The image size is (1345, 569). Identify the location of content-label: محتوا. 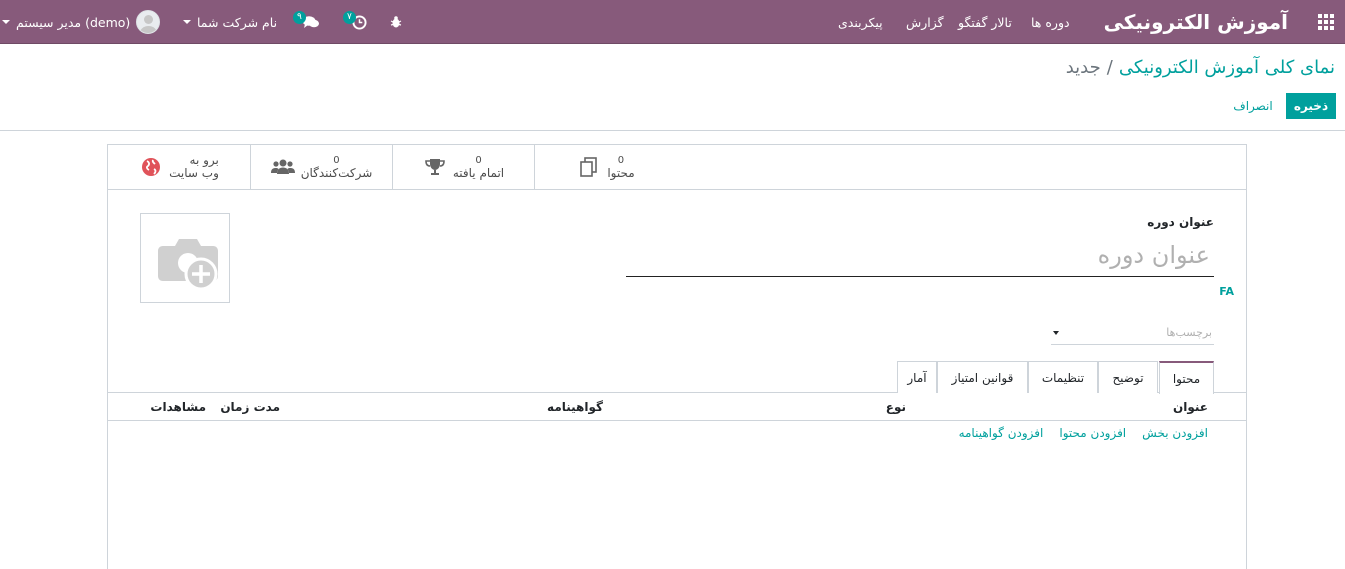
(621, 173).